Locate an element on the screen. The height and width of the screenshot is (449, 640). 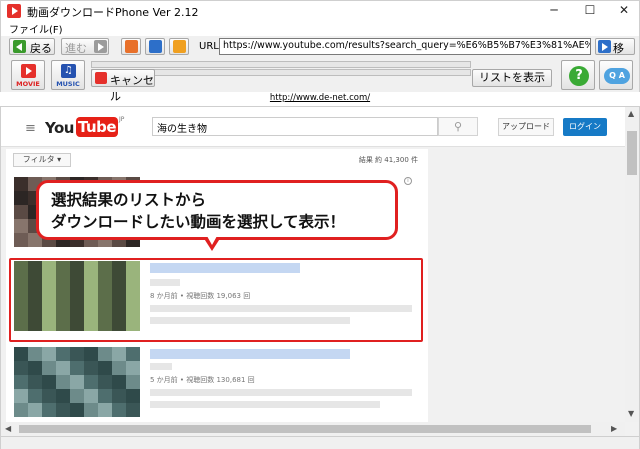
scroll-up-icon: ▲ is located at coordinates (631, 113).